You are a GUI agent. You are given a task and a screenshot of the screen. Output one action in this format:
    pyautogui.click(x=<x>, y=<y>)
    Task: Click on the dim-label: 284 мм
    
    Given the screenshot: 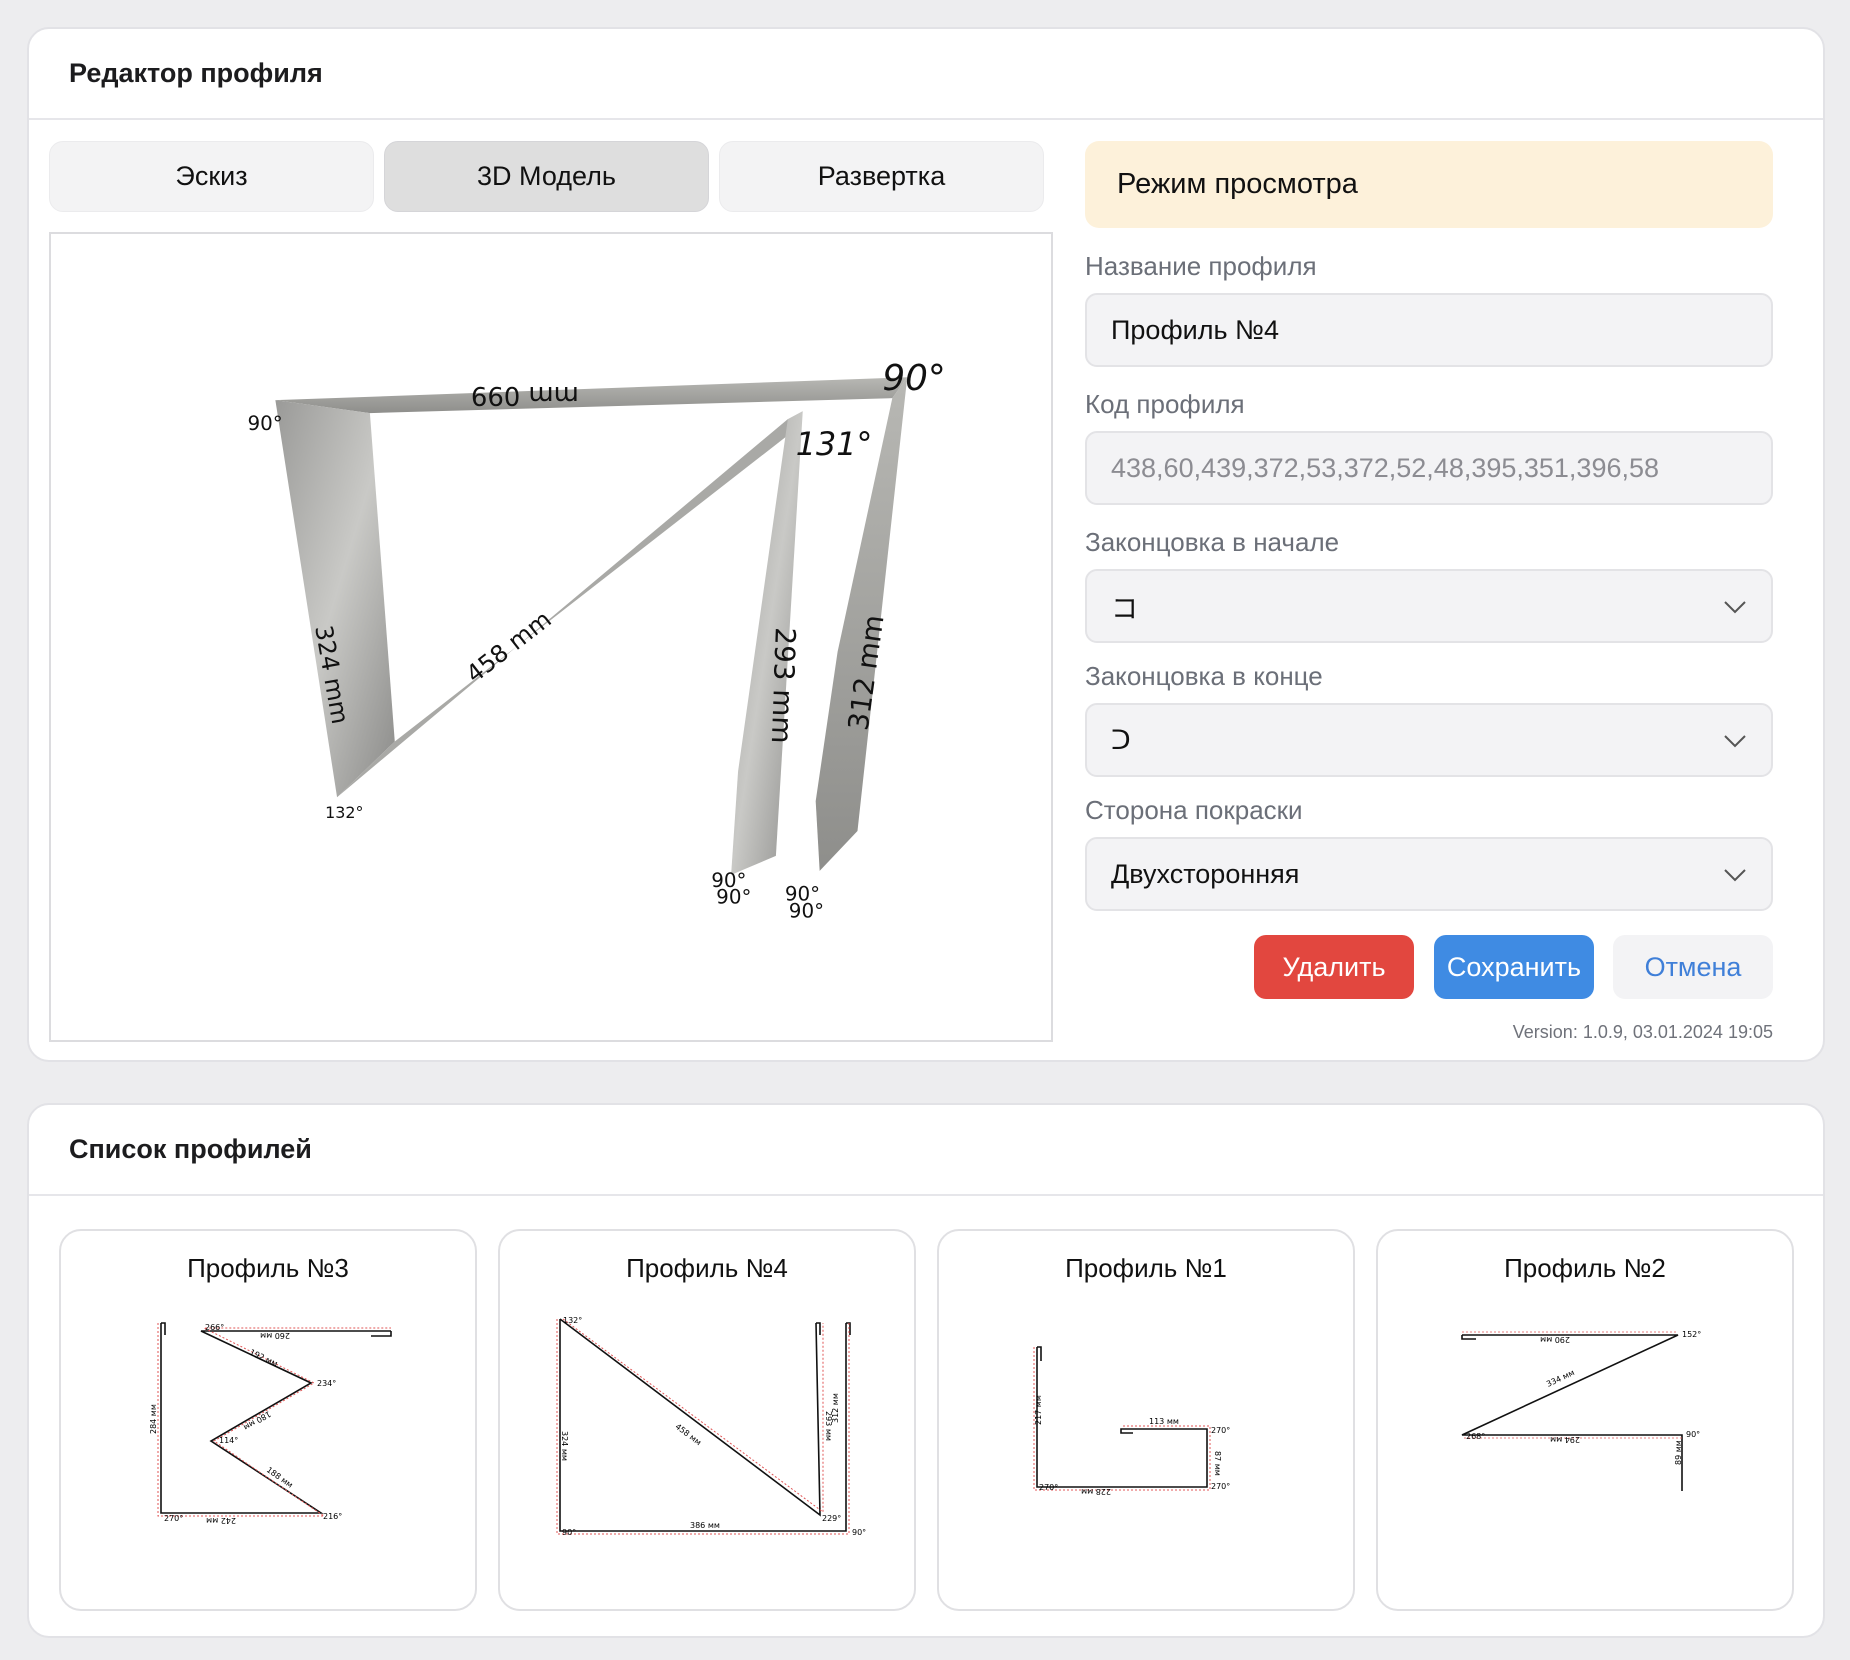 What is the action you would take?
    pyautogui.click(x=153, y=1419)
    